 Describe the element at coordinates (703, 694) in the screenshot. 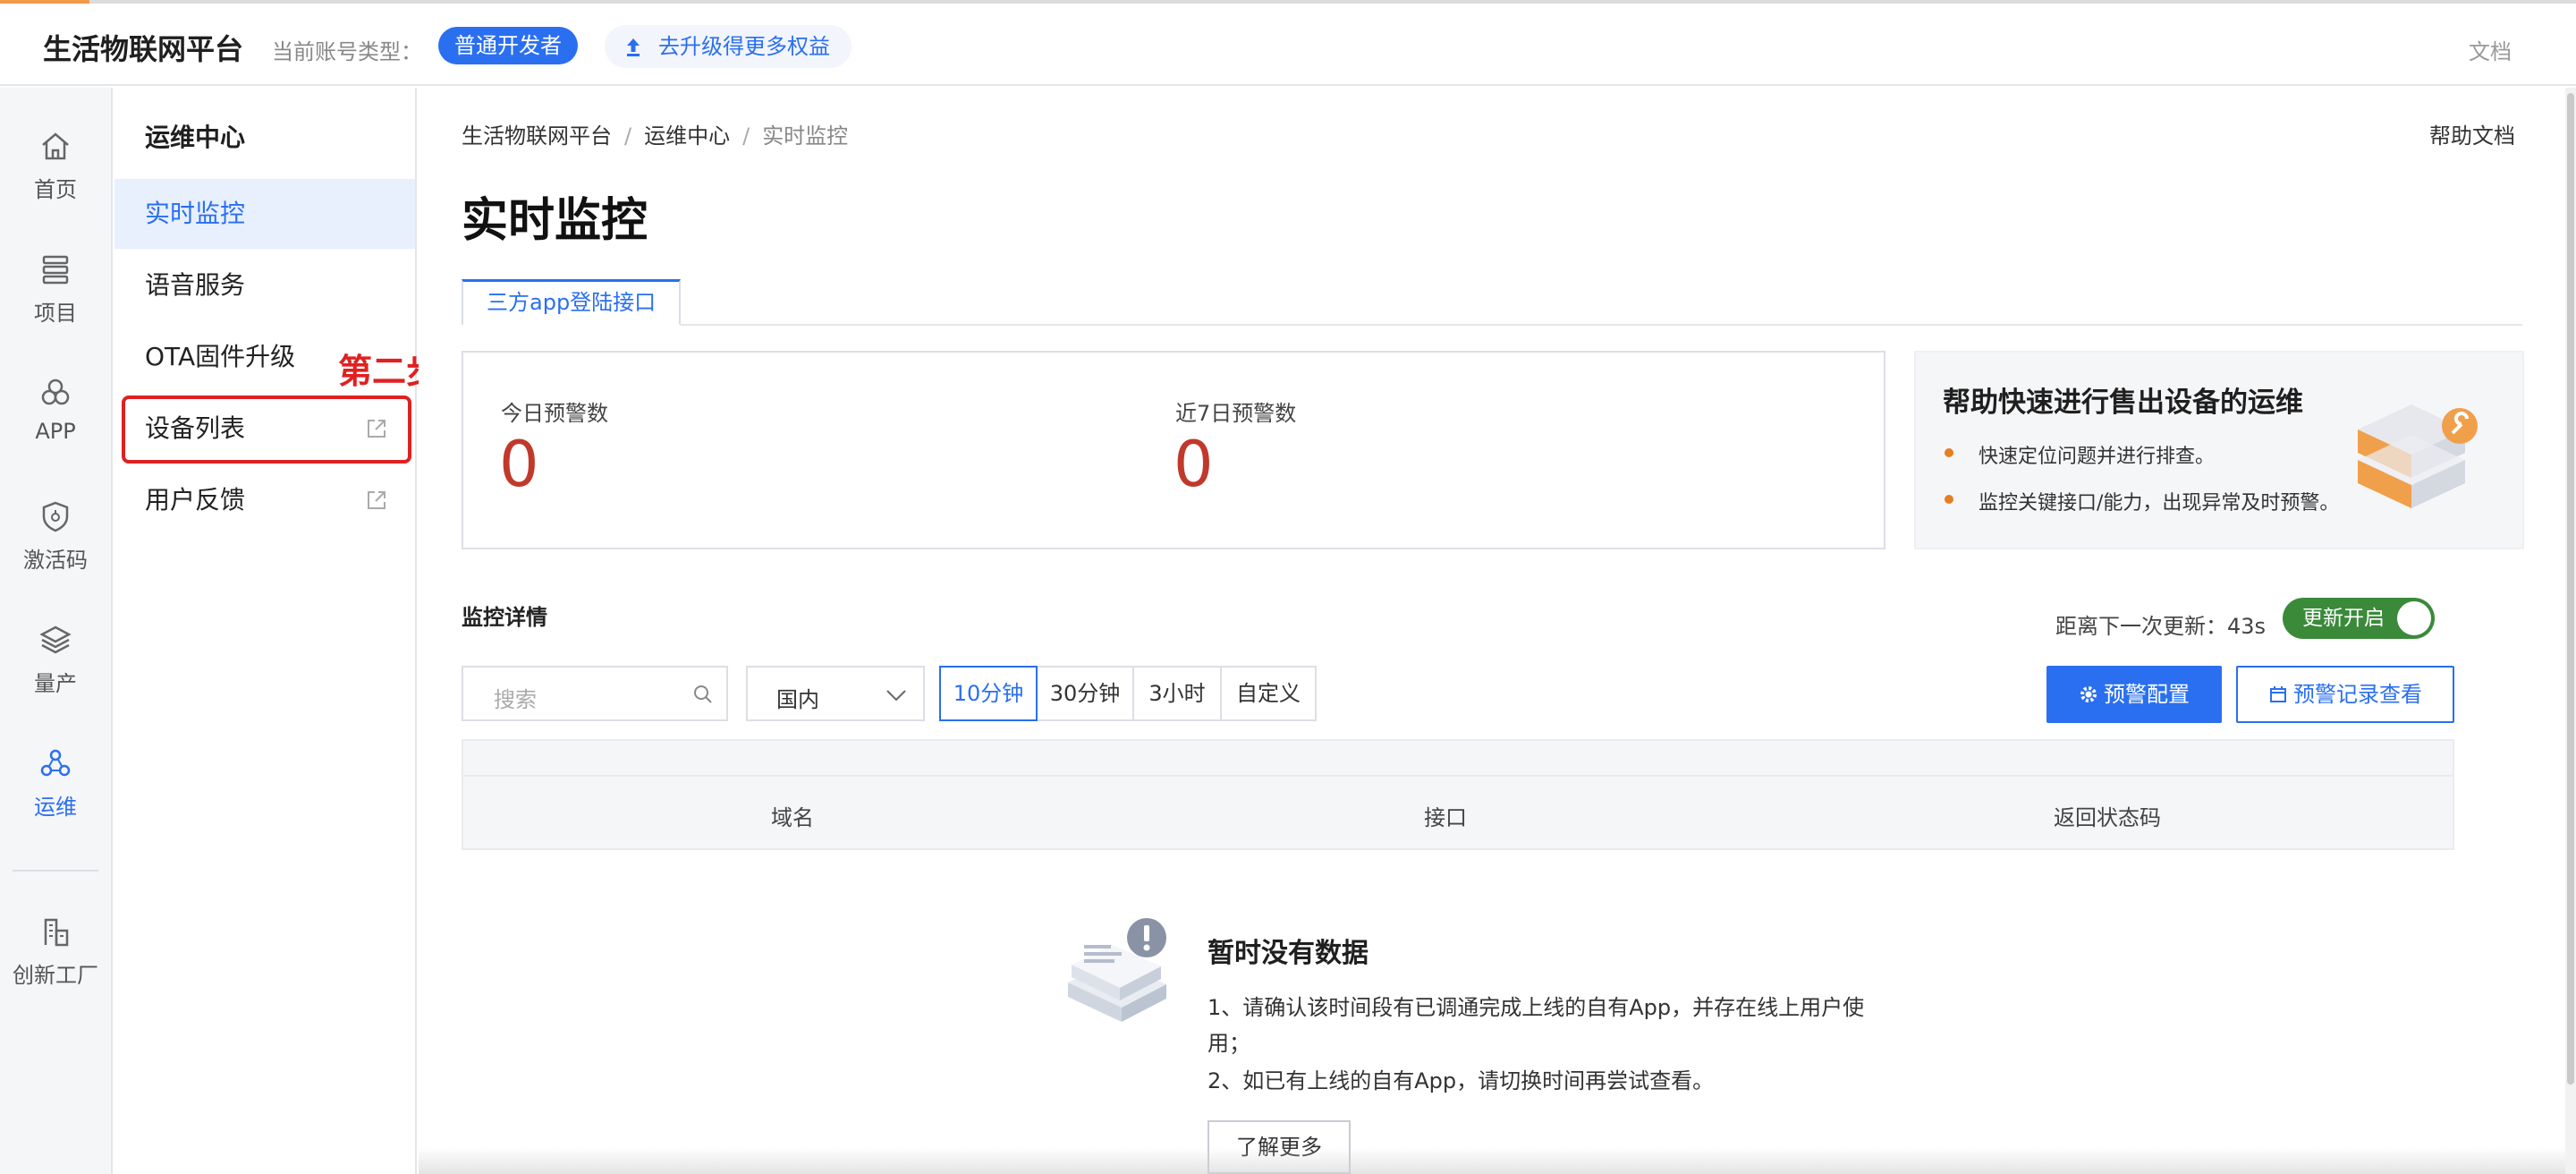

I see `search-icon` at that location.